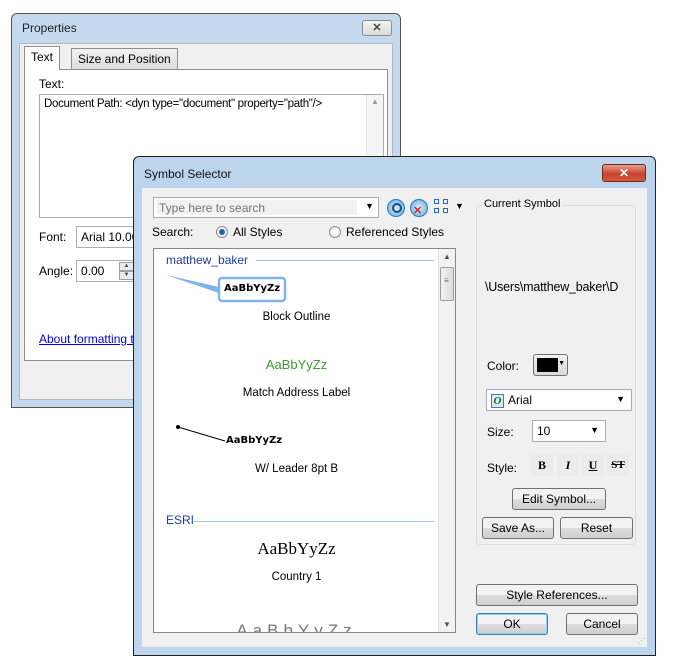 Image resolution: width=673 pixels, height=672 pixels. What do you see at coordinates (459, 206) in the screenshot?
I see `view-dropdown-chevron-icon: ▼` at bounding box center [459, 206].